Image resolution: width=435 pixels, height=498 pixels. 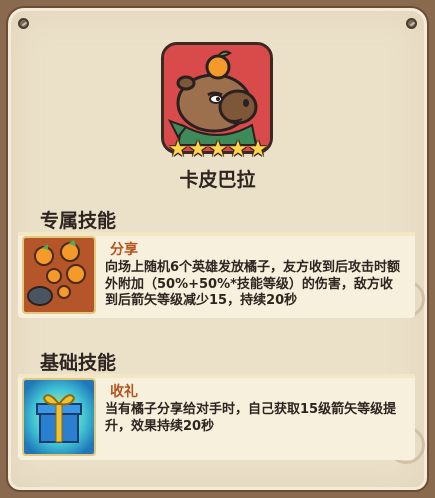 What do you see at coordinates (124, 392) in the screenshot?
I see `skill-name: 收礼` at bounding box center [124, 392].